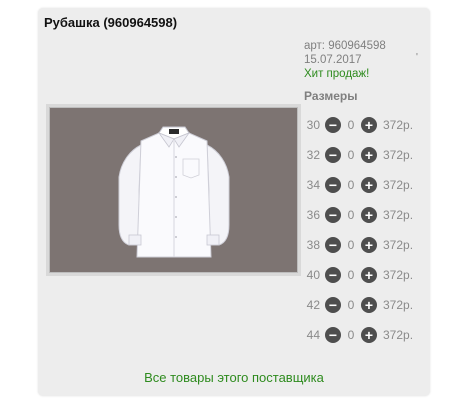  I want to click on shirt-image, so click(174, 192).